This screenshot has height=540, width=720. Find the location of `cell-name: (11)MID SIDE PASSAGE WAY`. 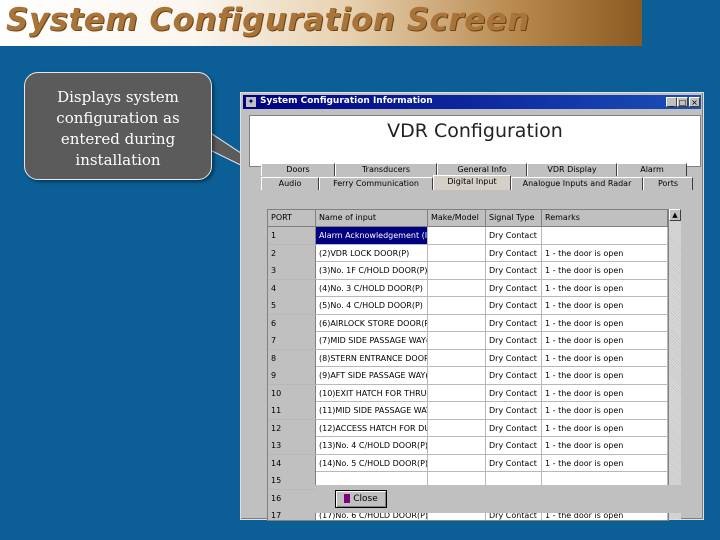

cell-name: (11)MID SIDE PASSAGE WAY is located at coordinates (372, 410).